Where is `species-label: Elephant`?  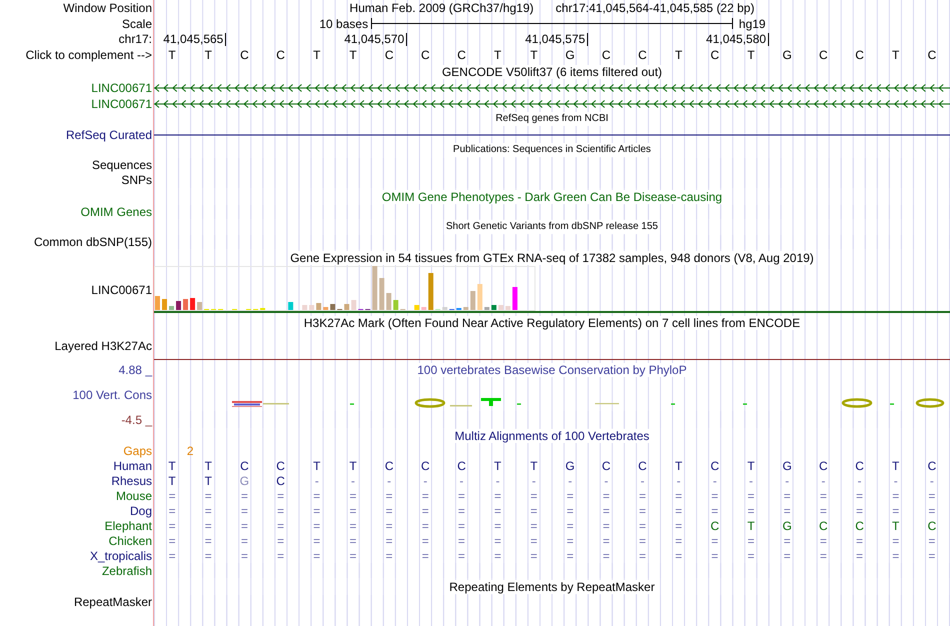
species-label: Elephant is located at coordinates (128, 525).